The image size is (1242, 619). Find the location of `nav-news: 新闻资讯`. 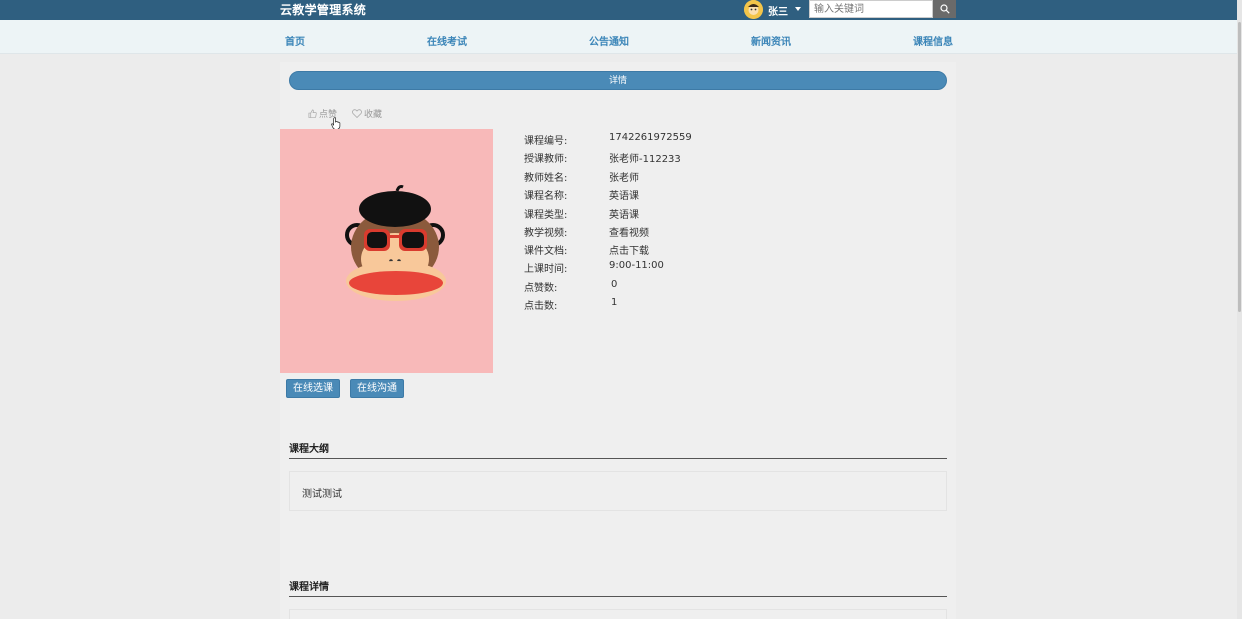

nav-news: 新闻资讯 is located at coordinates (771, 40).